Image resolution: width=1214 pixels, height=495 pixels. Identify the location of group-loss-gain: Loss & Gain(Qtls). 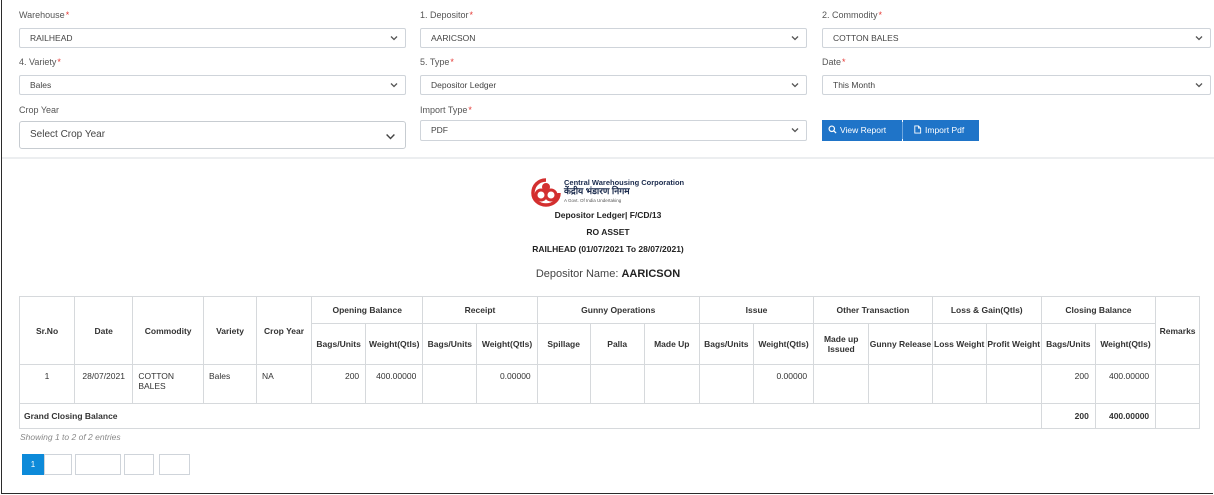
(986, 310).